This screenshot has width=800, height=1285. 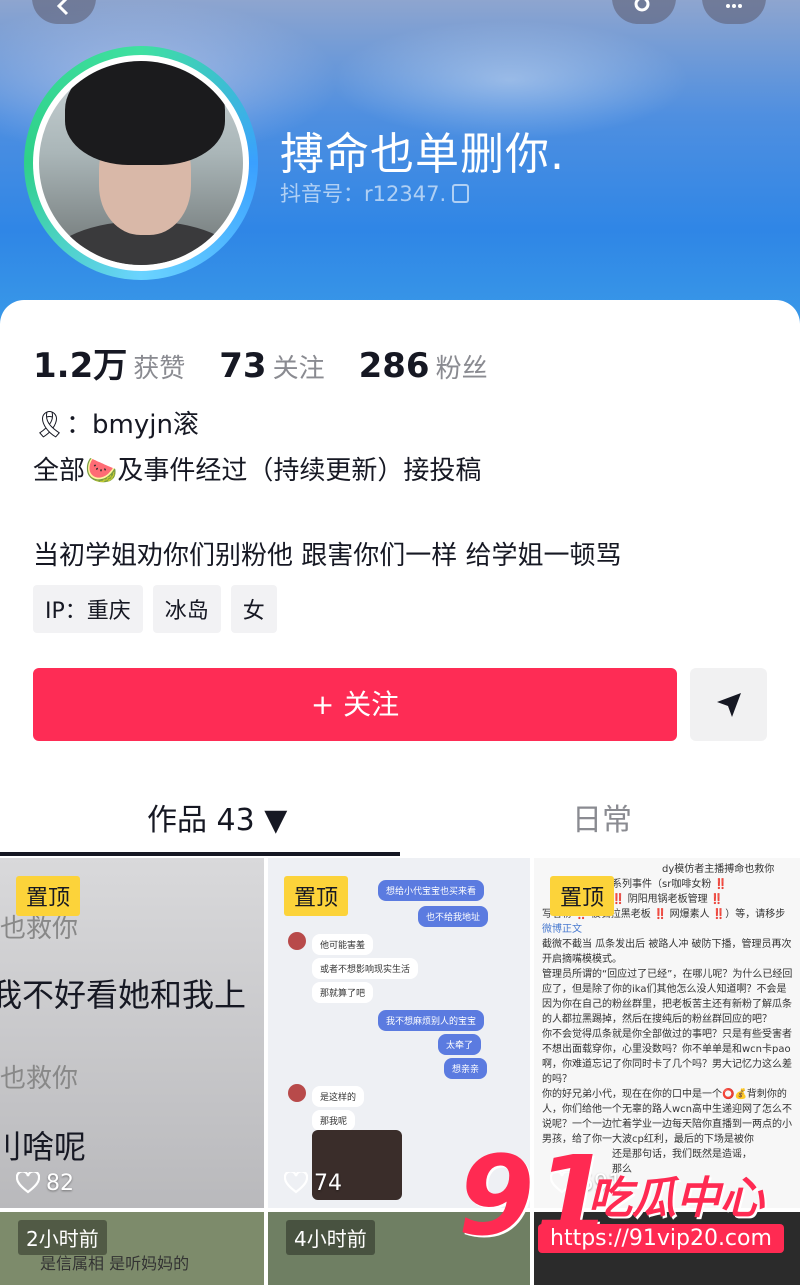 I want to click on tab-works: 作品 43 ▼, so click(x=217, y=817).